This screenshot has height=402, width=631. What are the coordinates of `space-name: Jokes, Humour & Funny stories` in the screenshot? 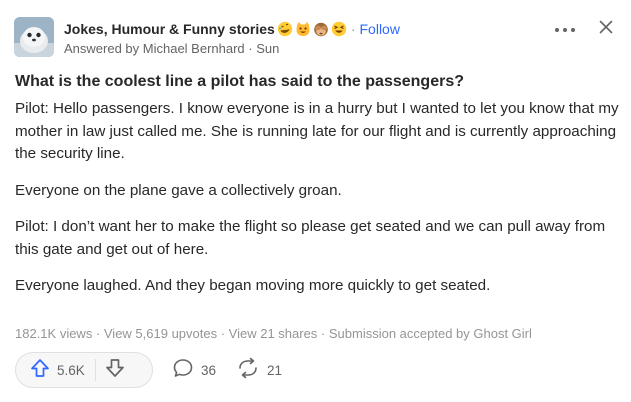 It's located at (169, 29).